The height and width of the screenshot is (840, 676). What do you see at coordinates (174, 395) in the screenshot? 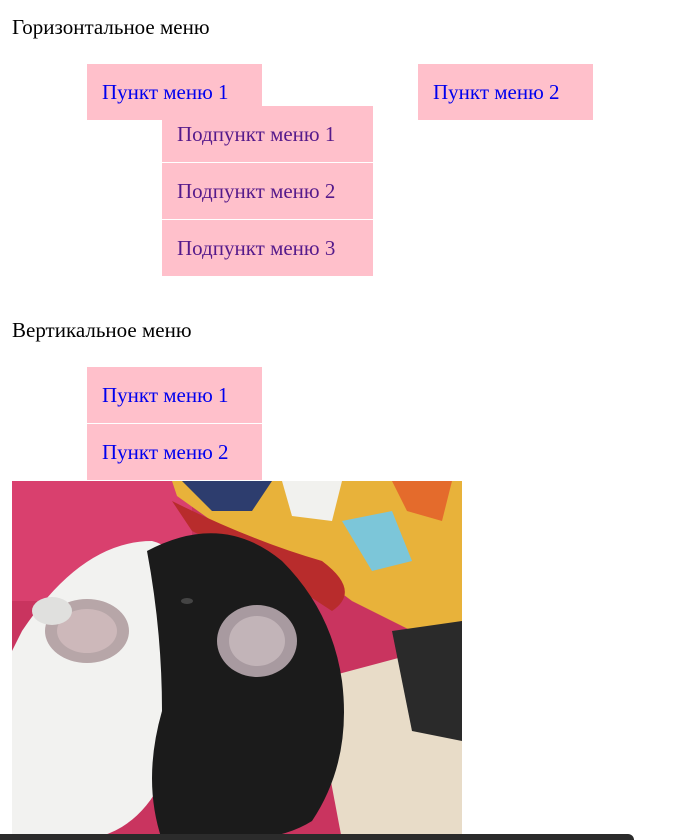
I see `vertical-menu-item-1: Пункт меню 1` at bounding box center [174, 395].